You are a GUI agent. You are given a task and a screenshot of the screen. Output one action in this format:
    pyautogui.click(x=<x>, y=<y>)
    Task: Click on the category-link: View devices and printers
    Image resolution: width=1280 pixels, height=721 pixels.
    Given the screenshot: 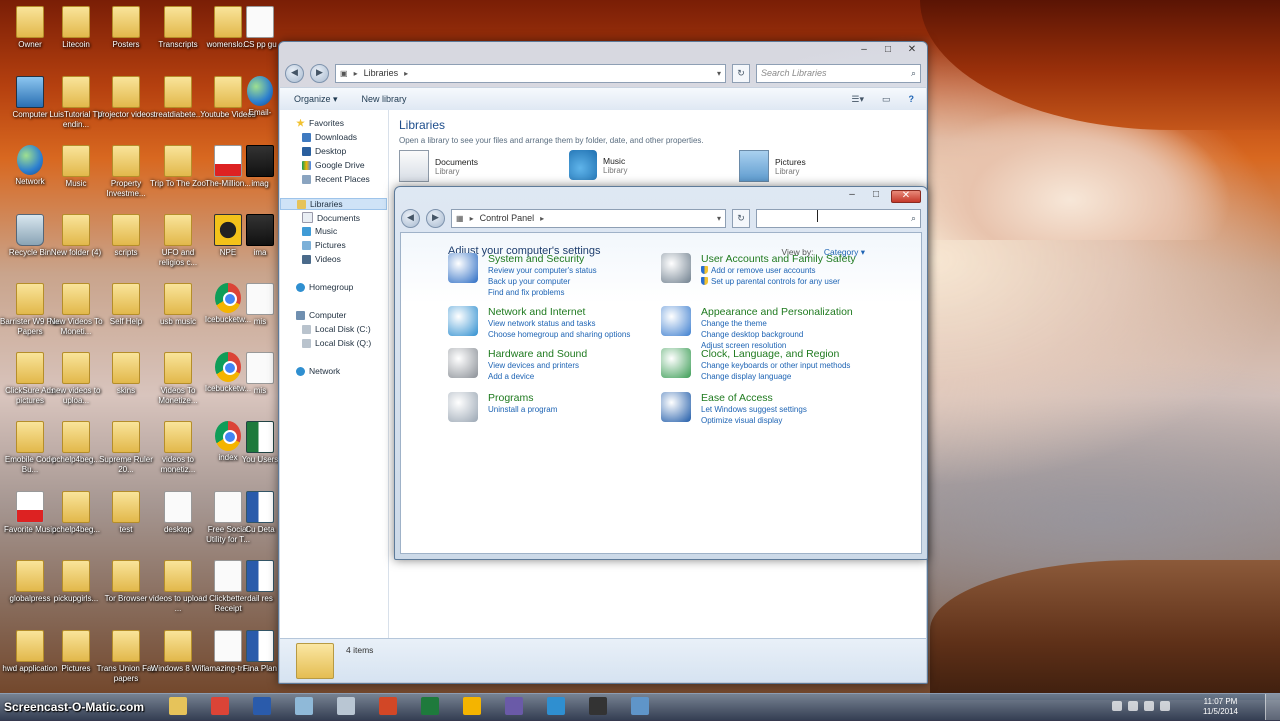 What is the action you would take?
    pyautogui.click(x=533, y=365)
    